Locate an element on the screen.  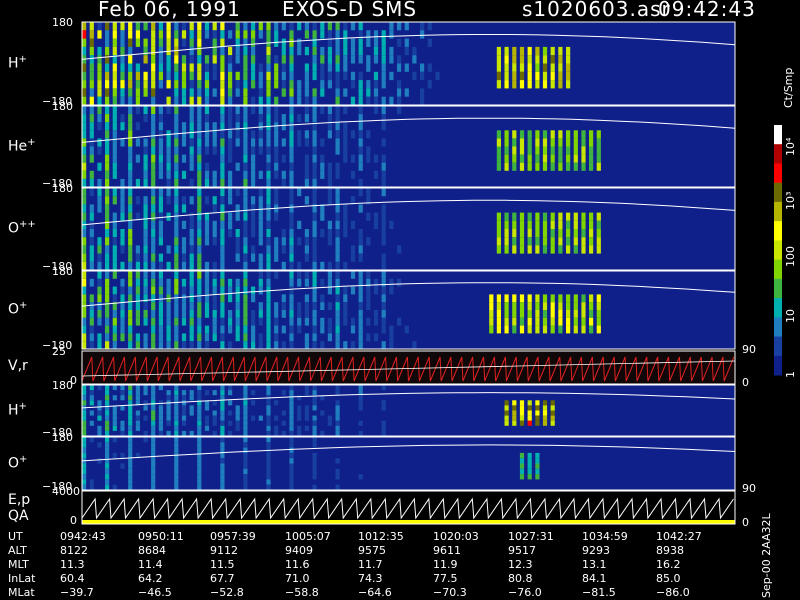
footer-row-label: InLat is located at coordinates (22, 578).